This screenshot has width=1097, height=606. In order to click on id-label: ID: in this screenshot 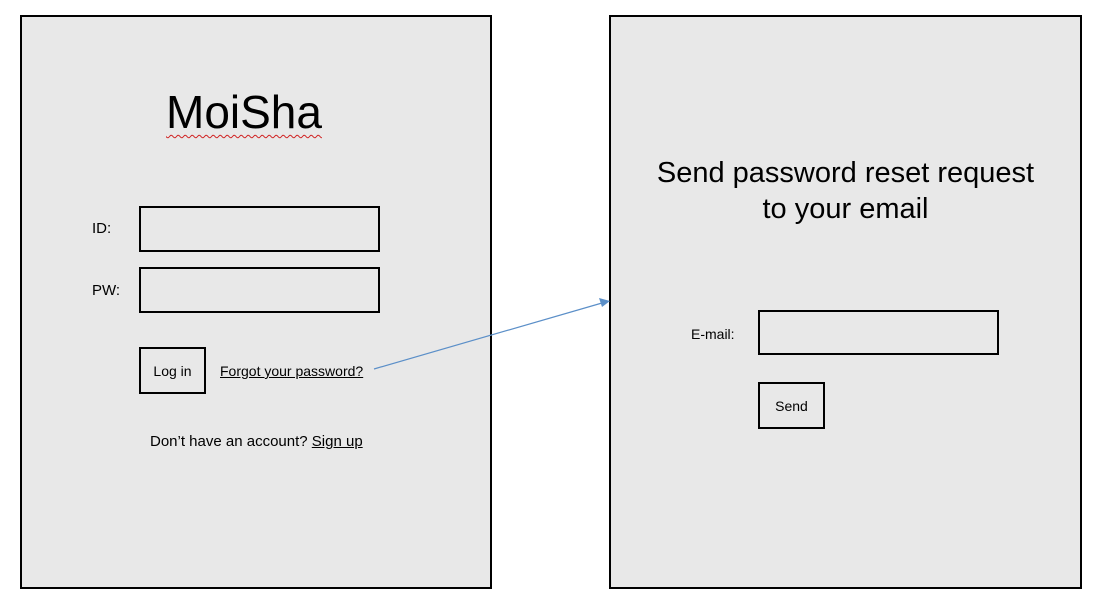, I will do `click(102, 228)`.